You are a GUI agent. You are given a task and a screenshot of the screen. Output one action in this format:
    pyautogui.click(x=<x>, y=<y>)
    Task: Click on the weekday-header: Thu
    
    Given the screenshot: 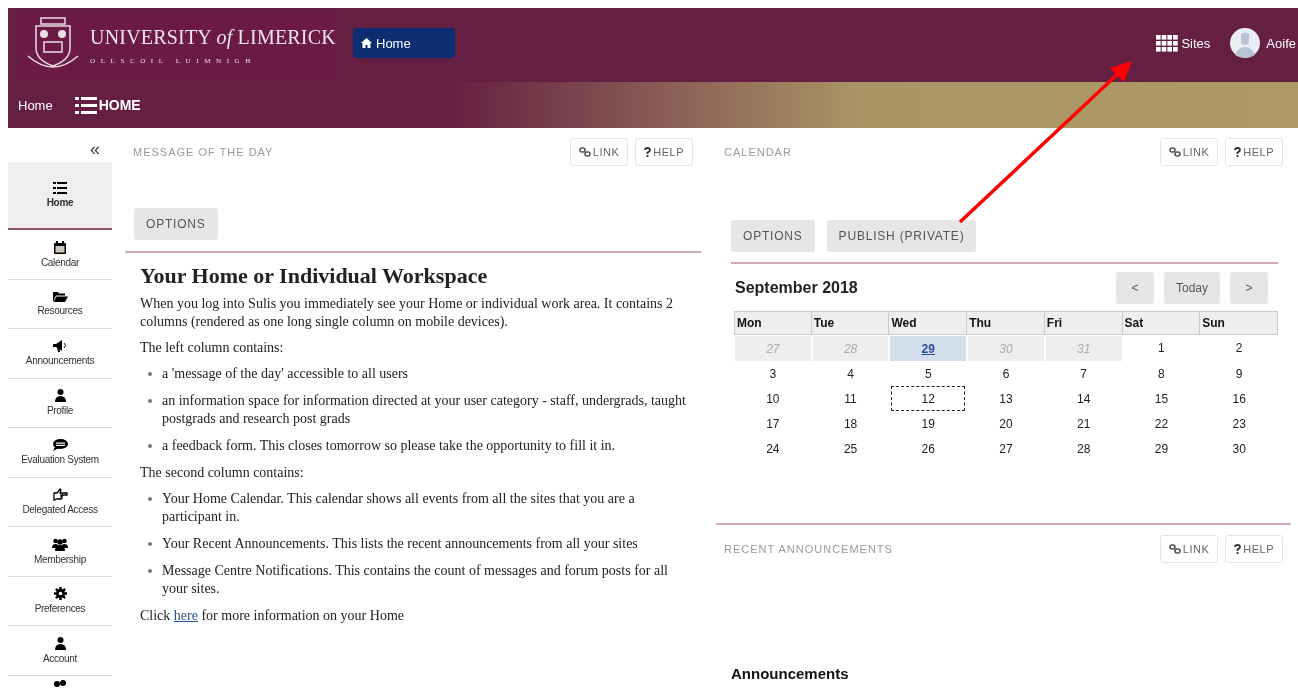 What is the action you would take?
    pyautogui.click(x=1006, y=323)
    